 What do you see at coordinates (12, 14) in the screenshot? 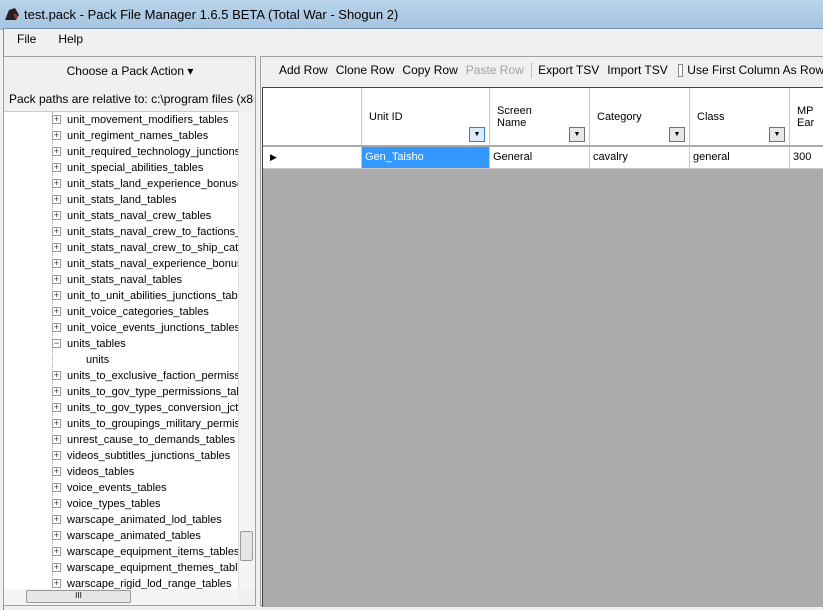
I see `app-icon` at bounding box center [12, 14].